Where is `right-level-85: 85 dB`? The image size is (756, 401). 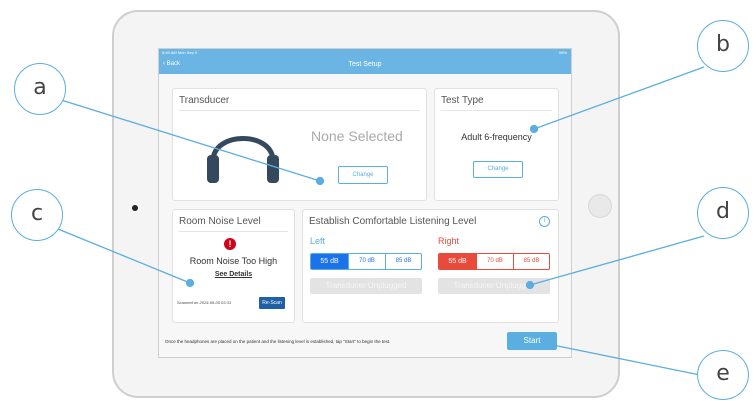 right-level-85: 85 dB is located at coordinates (531, 261).